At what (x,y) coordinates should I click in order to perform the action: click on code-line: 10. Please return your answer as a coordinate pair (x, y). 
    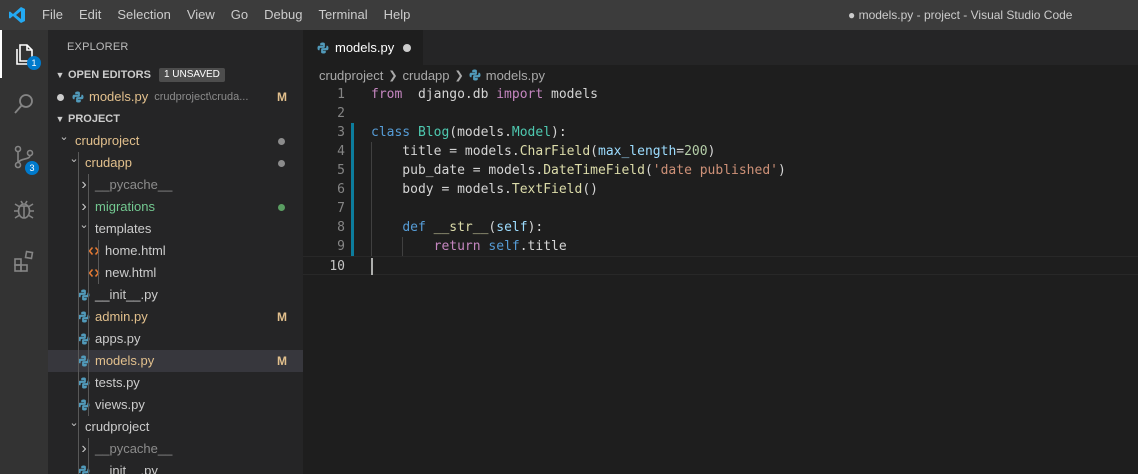
    Looking at the image, I should click on (720, 265).